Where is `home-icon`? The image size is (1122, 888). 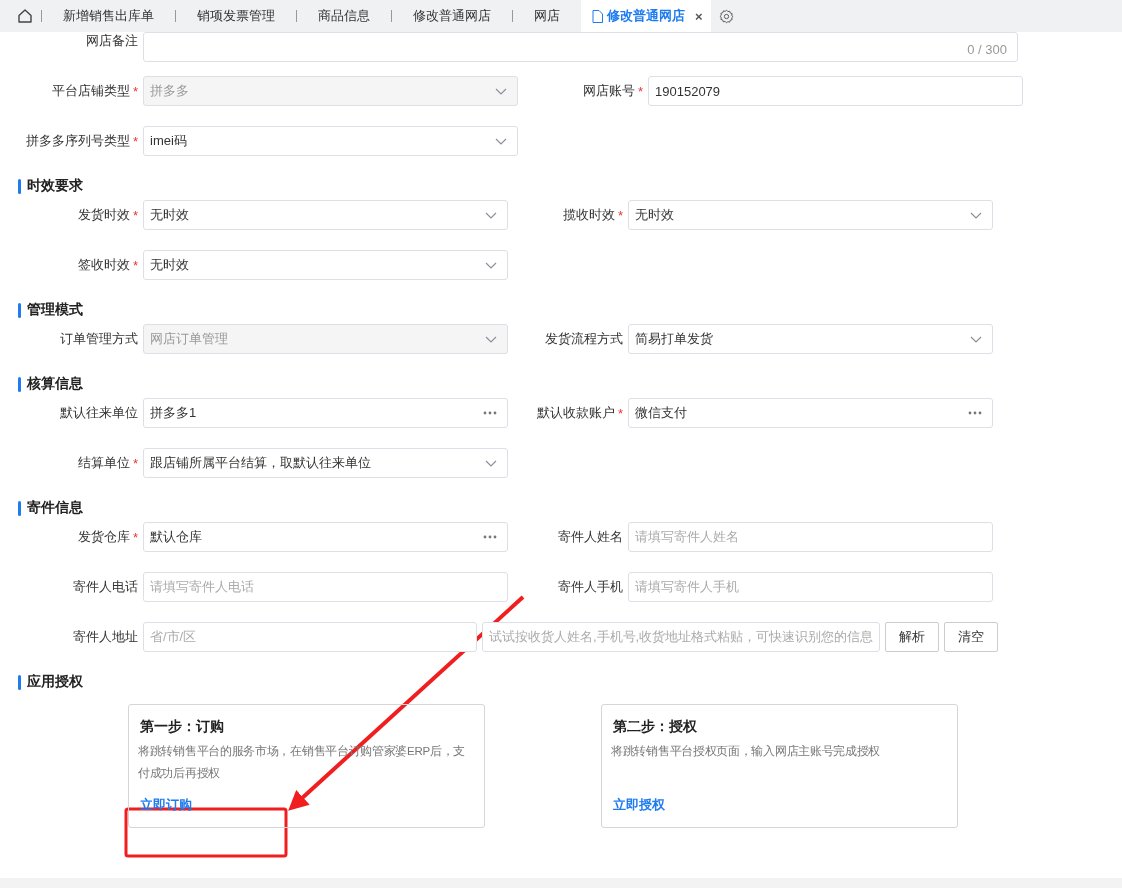
home-icon is located at coordinates (25, 16).